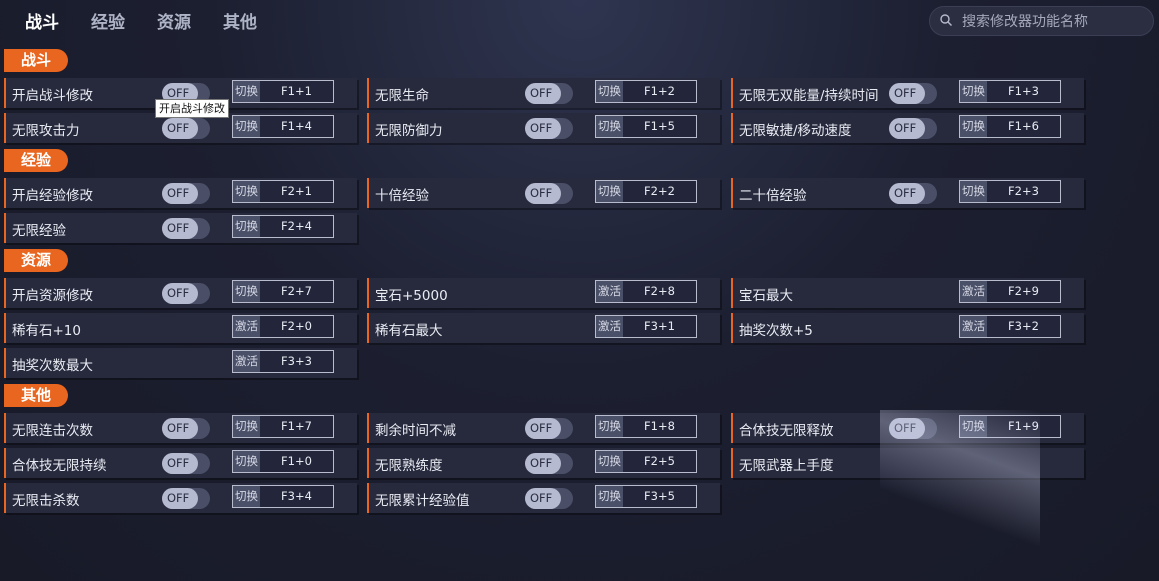 The height and width of the screenshot is (581, 1159). What do you see at coordinates (809, 96) in the screenshot?
I see `cheat-label: 无限无双能量/持续时间` at bounding box center [809, 96].